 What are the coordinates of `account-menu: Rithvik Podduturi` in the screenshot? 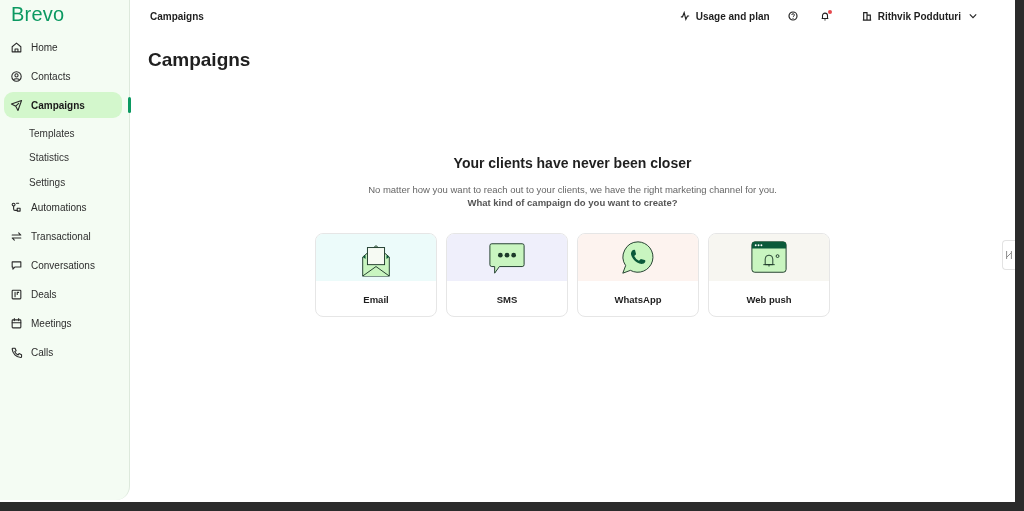 It's located at (919, 16).